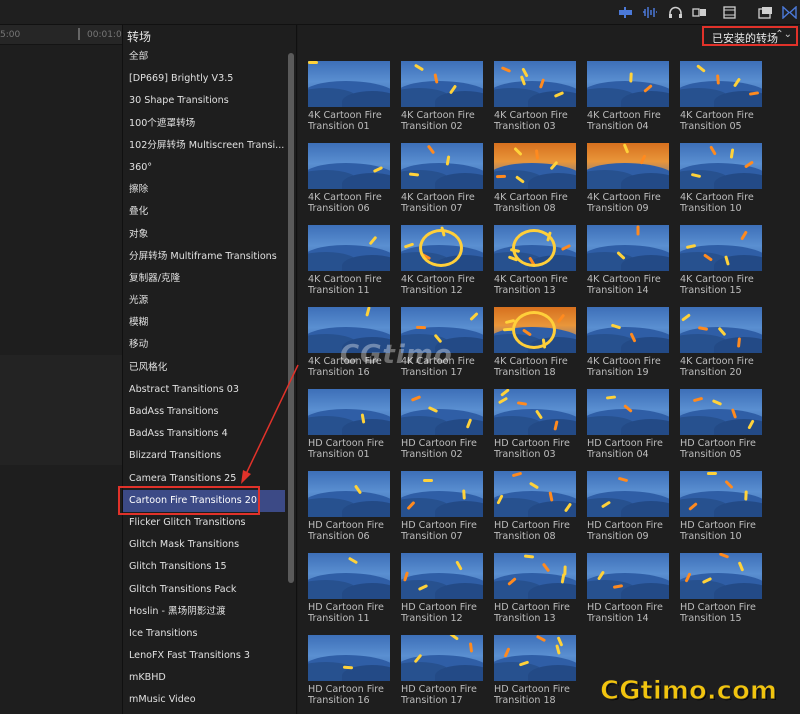  What do you see at coordinates (270, 424) in the screenshot?
I see `annotation-arrow-icon` at bounding box center [270, 424].